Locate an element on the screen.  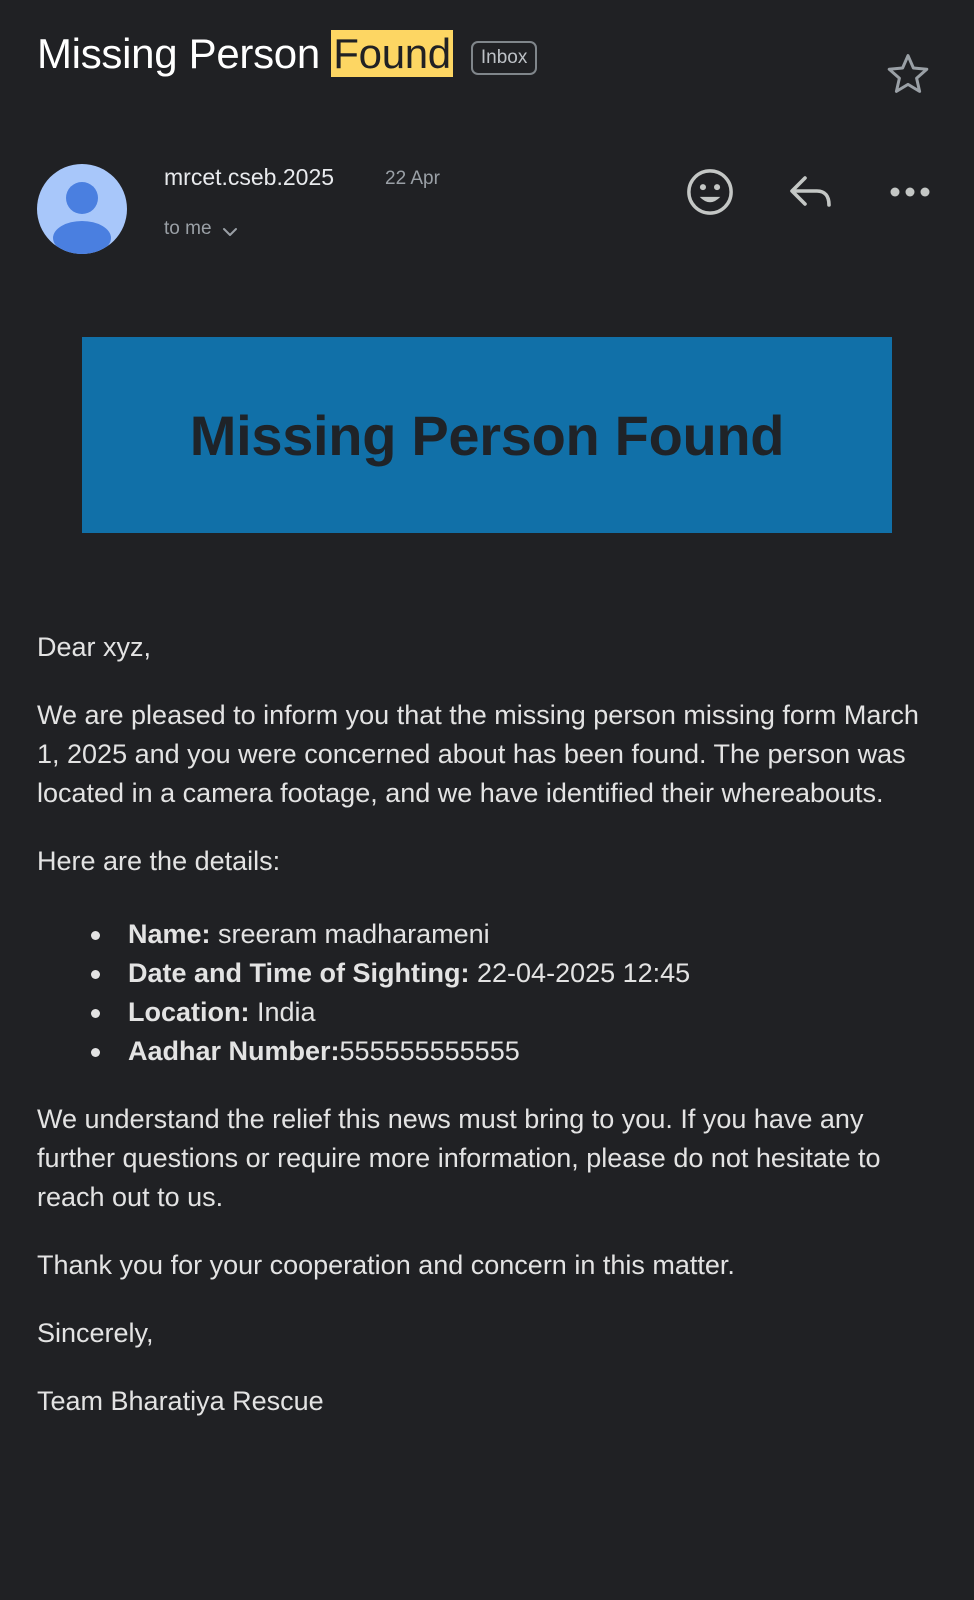
inbox-label-badge: Inbox is located at coordinates (504, 58).